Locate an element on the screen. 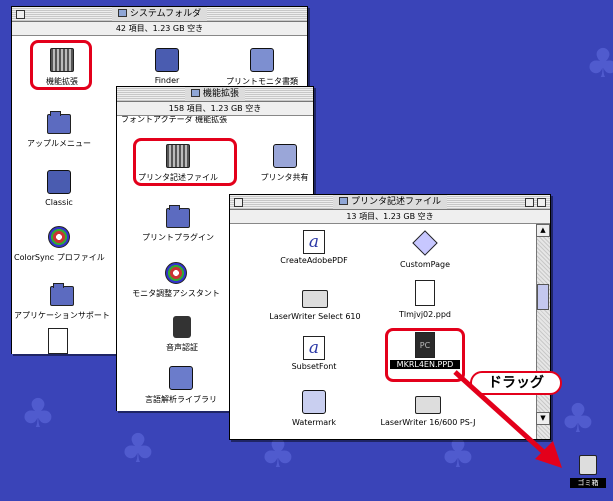 The image size is (613, 501). trash: ゴミ箱 is located at coordinates (588, 471).